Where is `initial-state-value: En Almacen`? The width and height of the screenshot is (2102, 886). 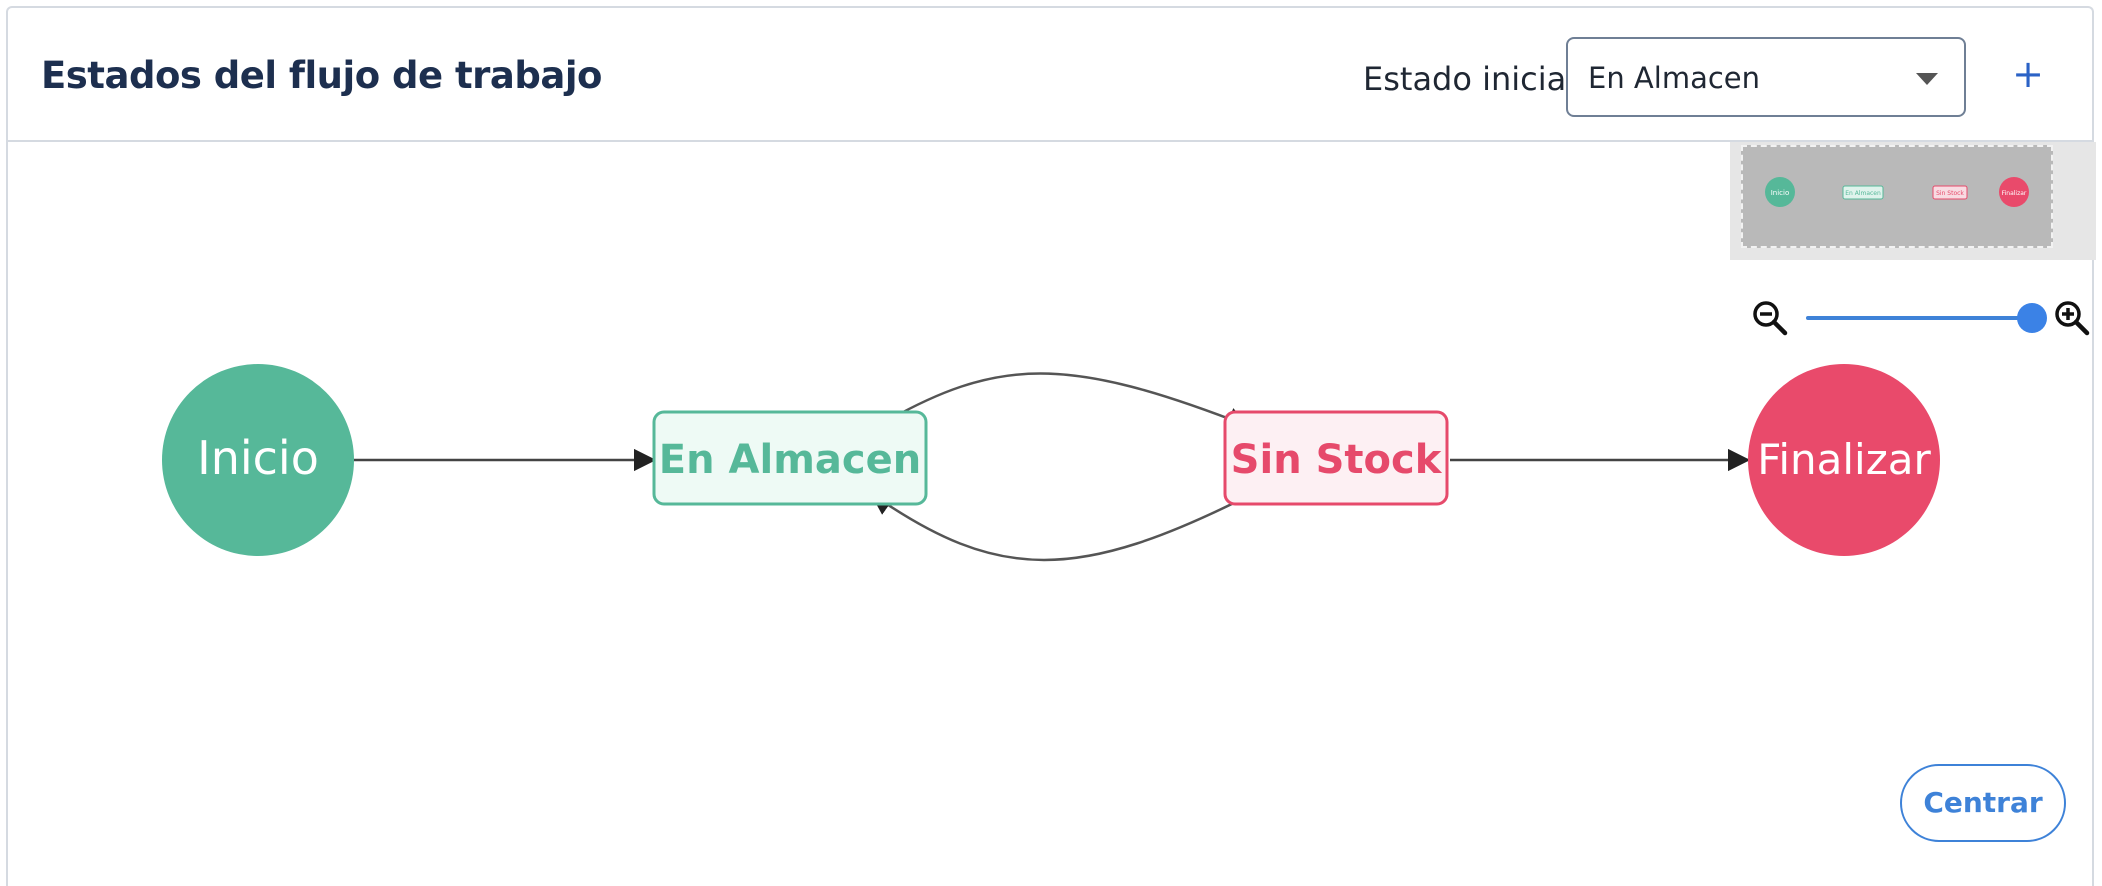 initial-state-value: En Almacen is located at coordinates (1674, 78).